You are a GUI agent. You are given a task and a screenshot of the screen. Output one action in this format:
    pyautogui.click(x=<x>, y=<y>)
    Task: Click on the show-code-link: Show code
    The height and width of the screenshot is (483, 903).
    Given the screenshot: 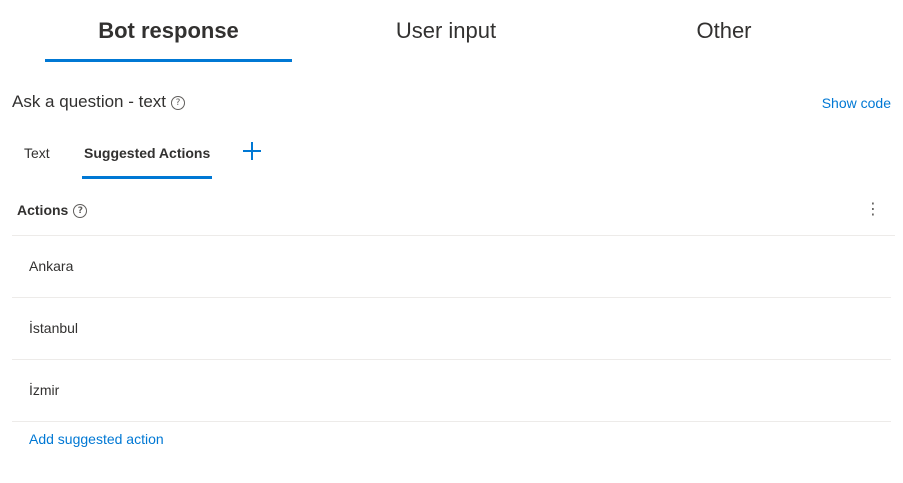 What is the action you would take?
    pyautogui.click(x=856, y=103)
    